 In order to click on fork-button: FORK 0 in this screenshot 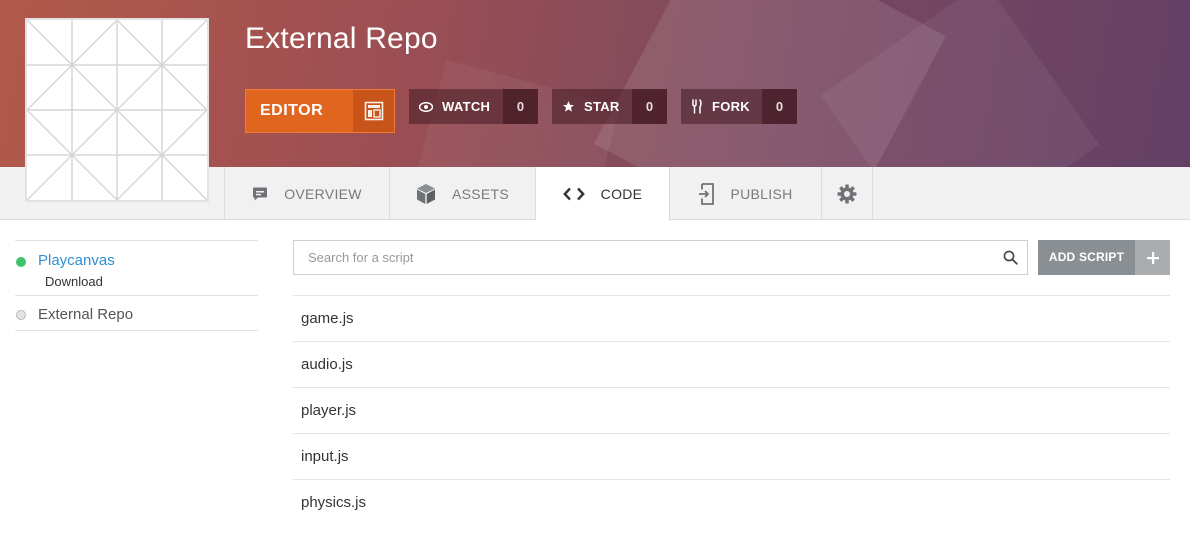, I will do `click(739, 106)`.